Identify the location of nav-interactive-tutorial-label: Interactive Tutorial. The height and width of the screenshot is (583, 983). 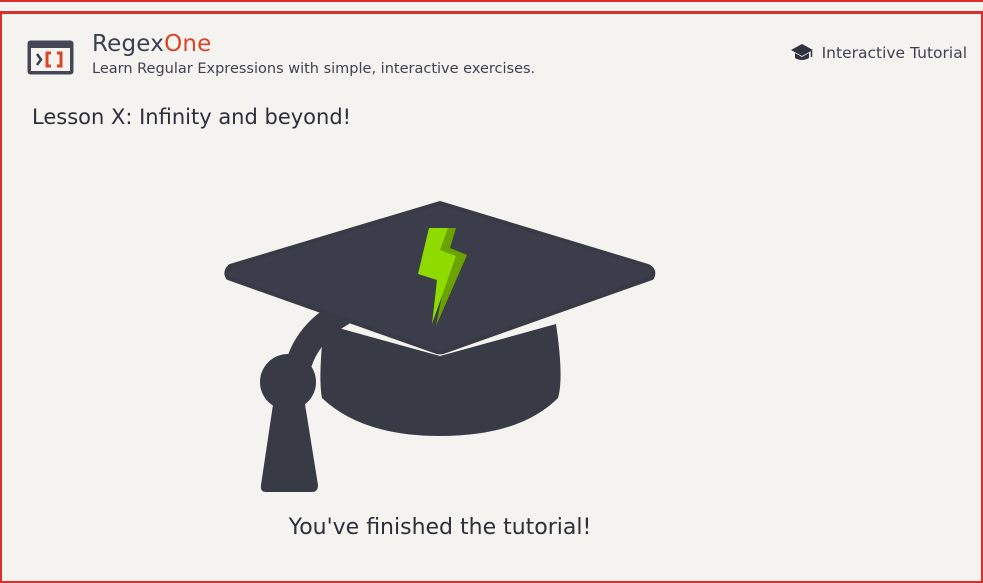
(894, 53).